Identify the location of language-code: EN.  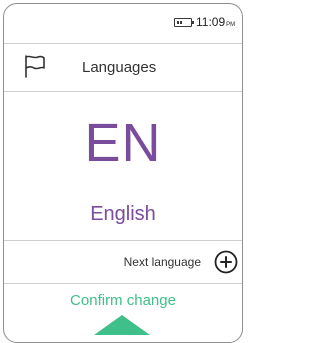
(123, 143).